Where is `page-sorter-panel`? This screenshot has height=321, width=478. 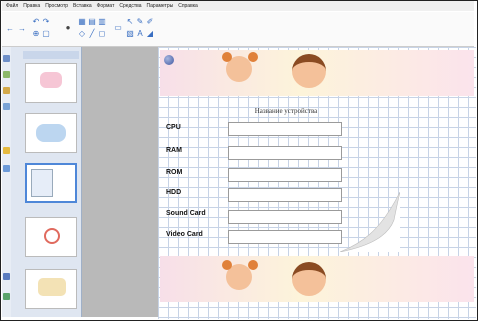
page-sorter-panel is located at coordinates (46, 182).